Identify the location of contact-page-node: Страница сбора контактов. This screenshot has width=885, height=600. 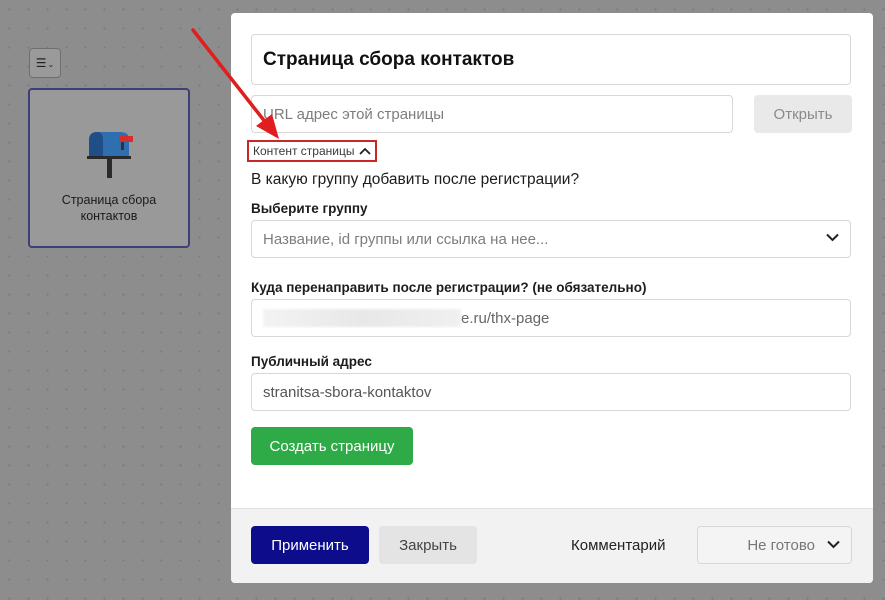
(109, 168).